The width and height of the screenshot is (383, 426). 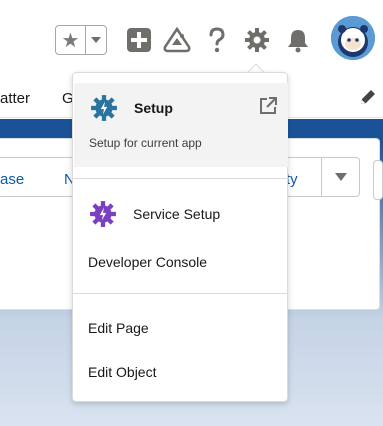 What do you see at coordinates (353, 38) in the screenshot?
I see `astro-avatar` at bounding box center [353, 38].